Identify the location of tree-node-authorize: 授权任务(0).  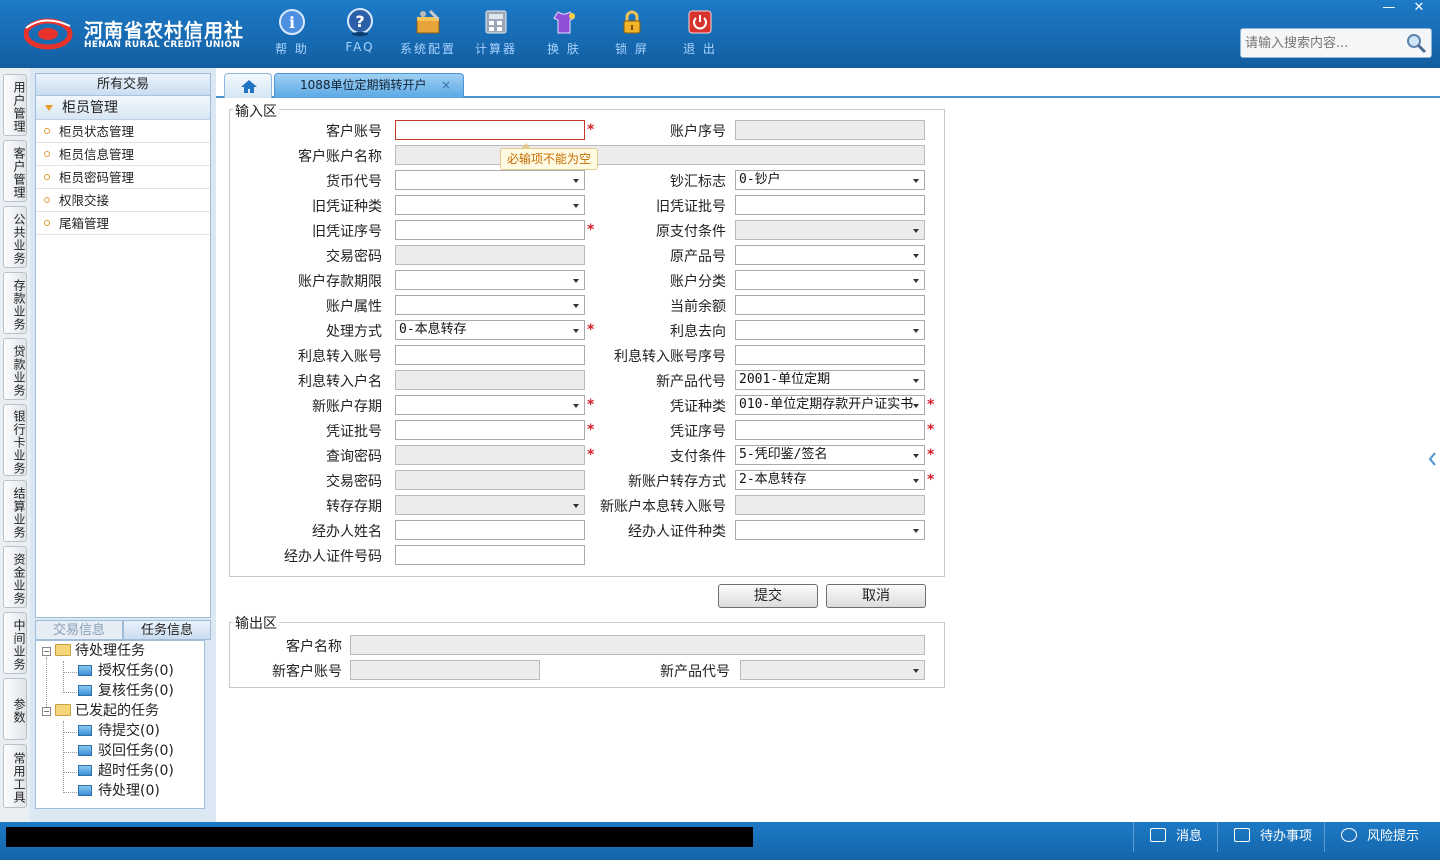
(126, 671).